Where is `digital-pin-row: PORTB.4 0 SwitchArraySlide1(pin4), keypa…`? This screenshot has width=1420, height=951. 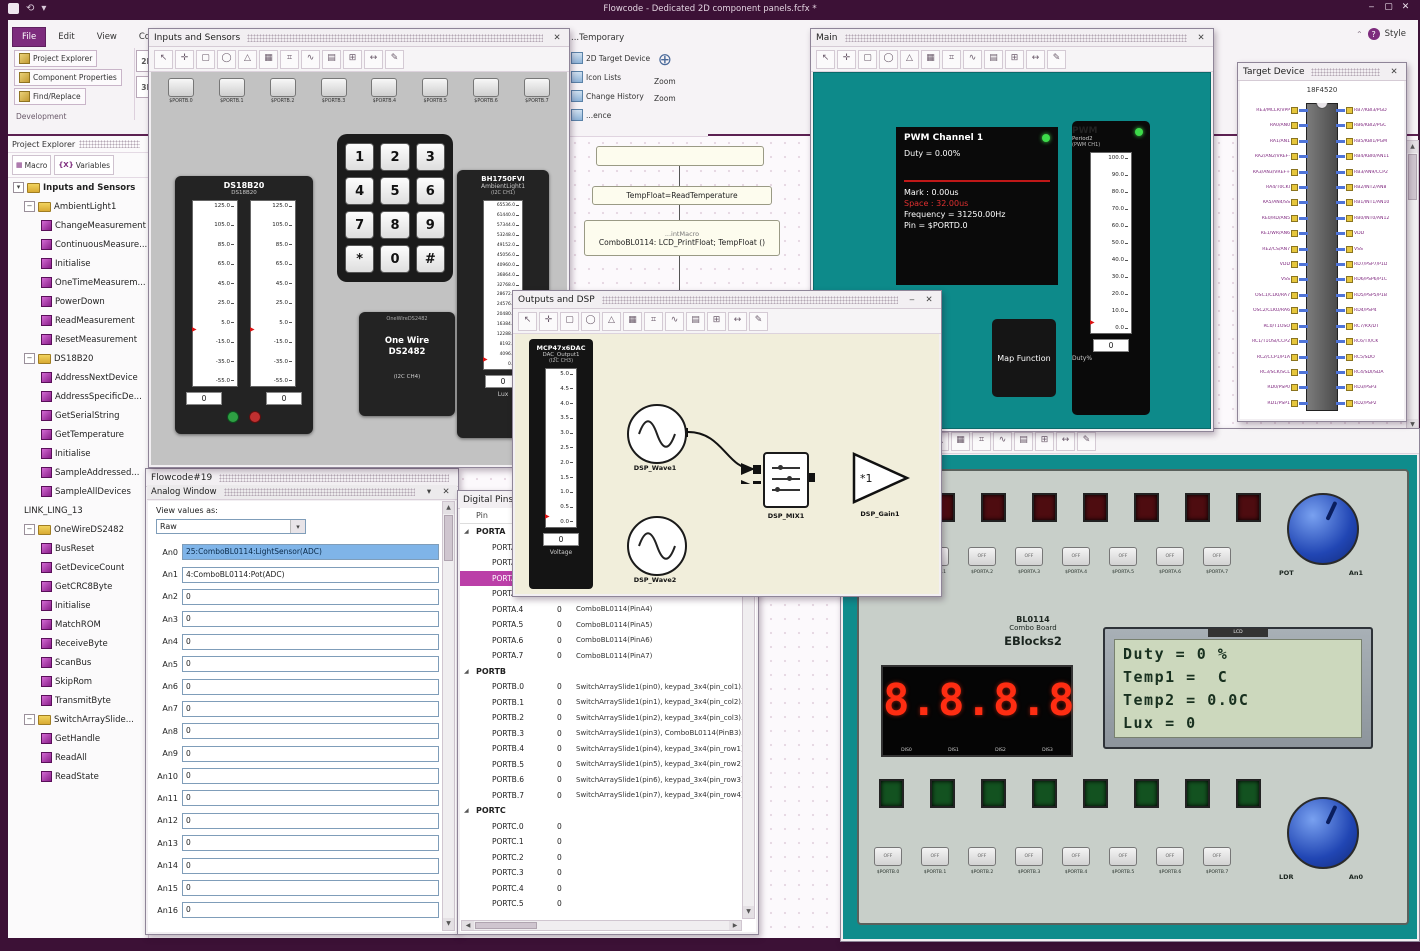 digital-pin-row: PORTB.4 0 SwitchArraySlide1(pin4), keypa… is located at coordinates (608, 749).